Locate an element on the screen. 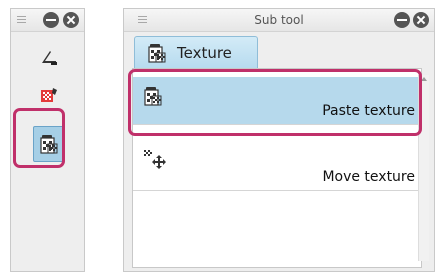 Image resolution: width=440 pixels, height=273 pixels. tool-highlight-frame is located at coordinates (39, 138).